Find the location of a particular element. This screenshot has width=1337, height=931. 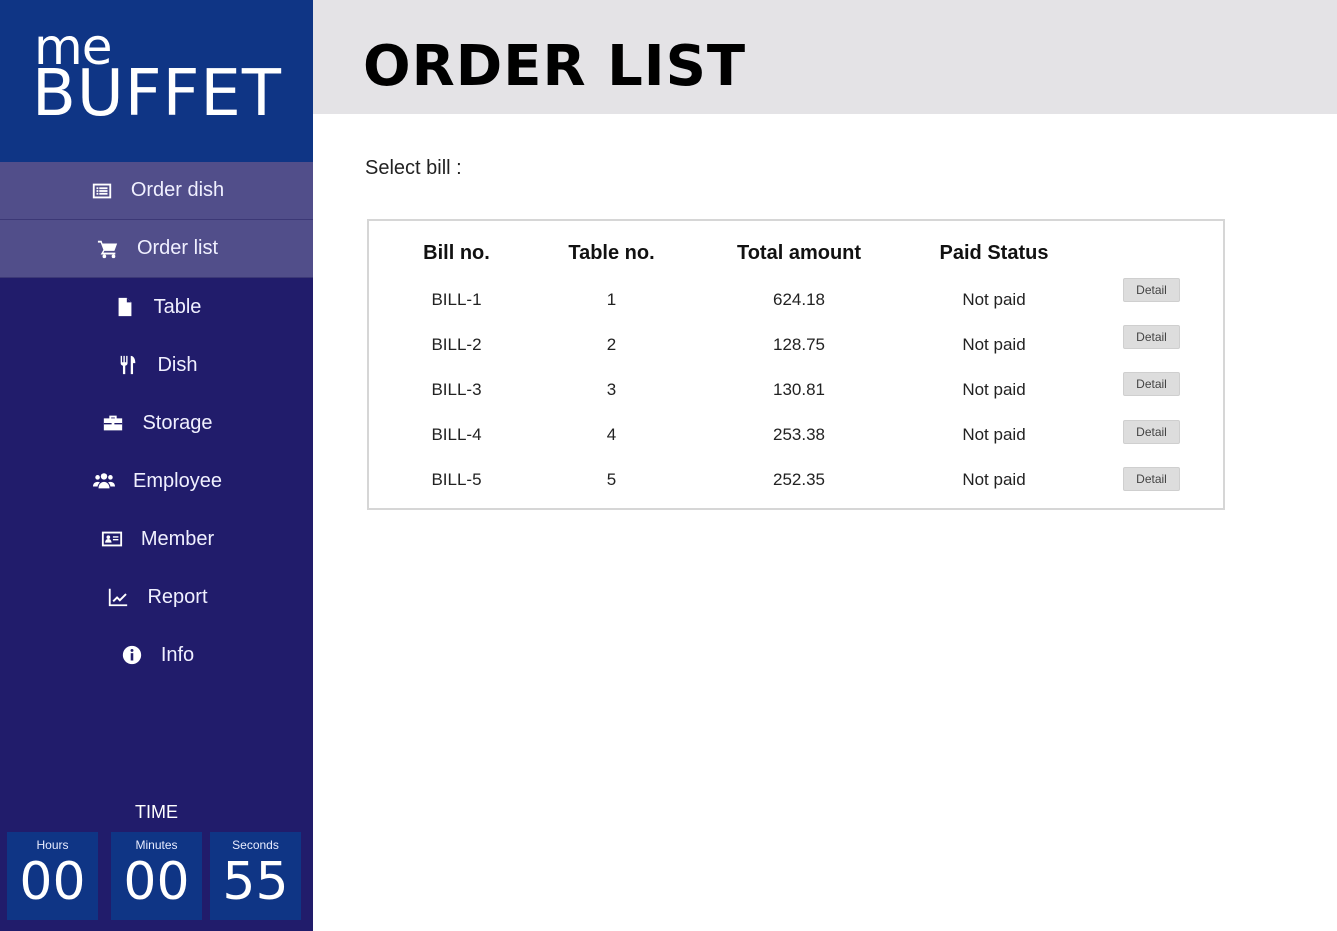

sidebar-item-label: Employee is located at coordinates (177, 480).